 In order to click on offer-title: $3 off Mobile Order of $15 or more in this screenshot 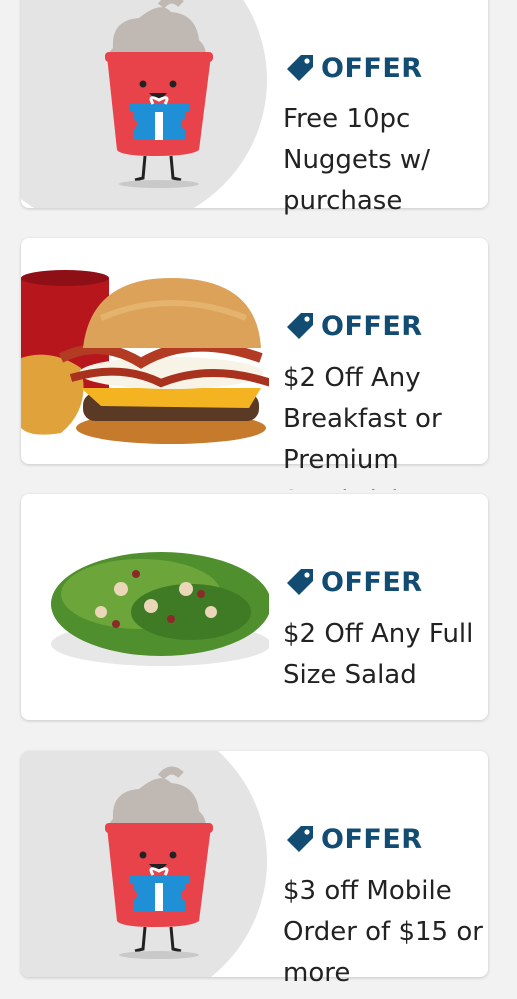, I will do `click(383, 932)`.